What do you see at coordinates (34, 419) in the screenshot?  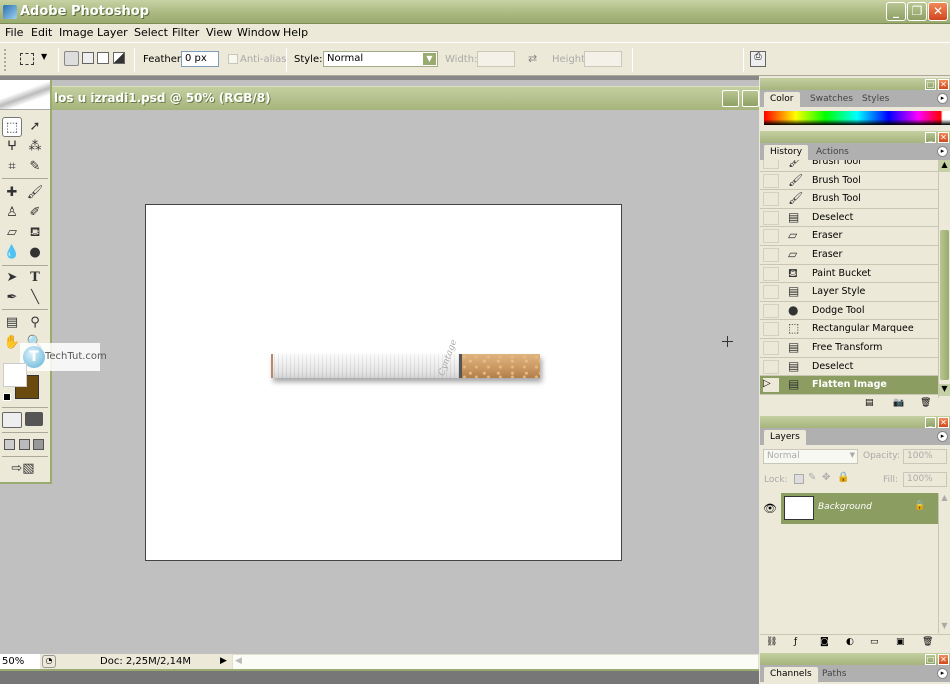 I see `quick-mask-mode-icon` at bounding box center [34, 419].